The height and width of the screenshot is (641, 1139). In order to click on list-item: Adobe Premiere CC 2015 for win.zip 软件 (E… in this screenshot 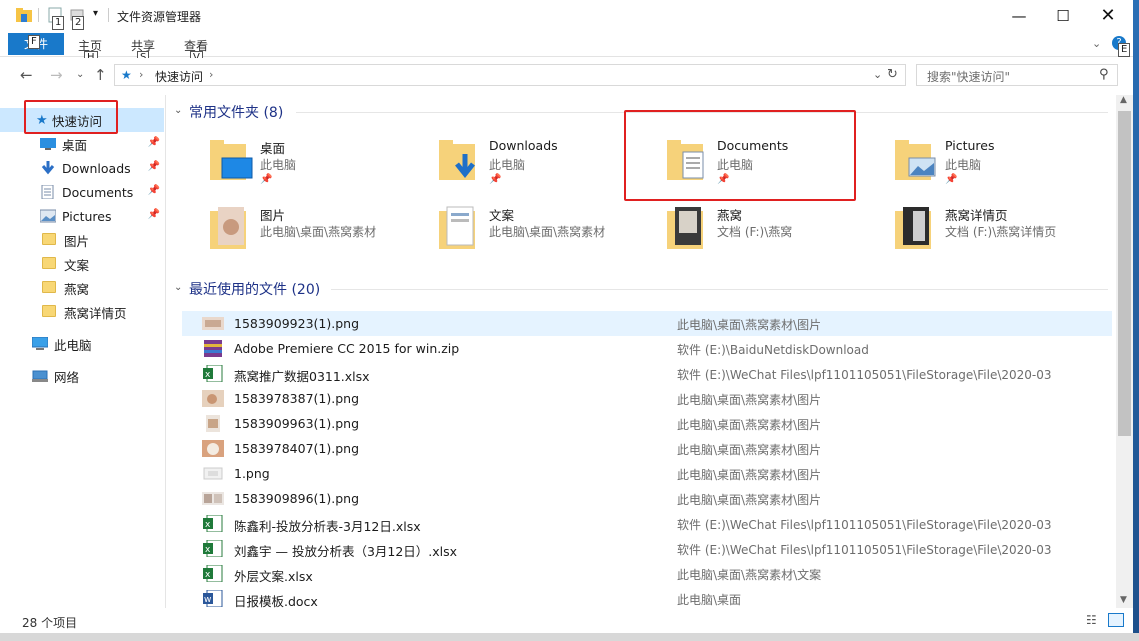, I will do `click(647, 348)`.